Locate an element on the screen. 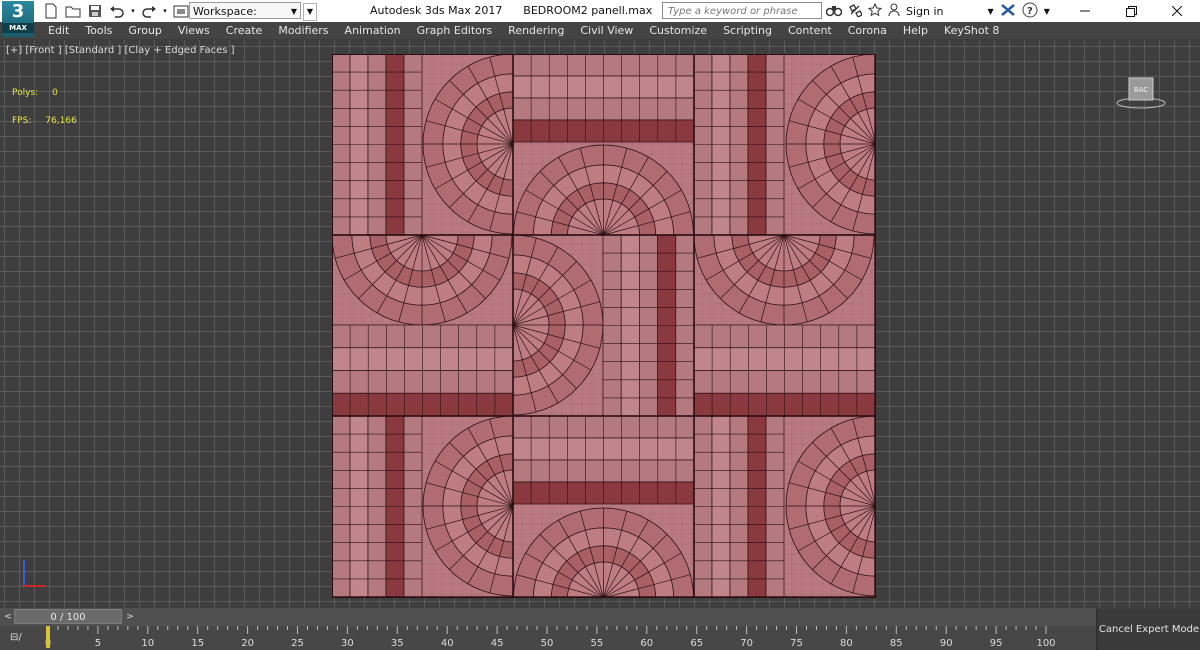 The image size is (1200, 650). menu-item-scripting: Scripting is located at coordinates (747, 30).